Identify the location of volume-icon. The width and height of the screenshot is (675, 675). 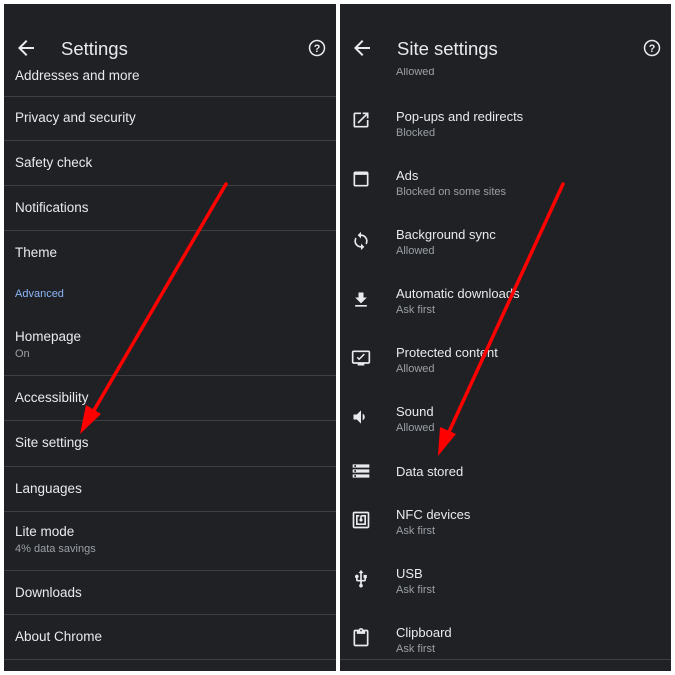
(359, 417).